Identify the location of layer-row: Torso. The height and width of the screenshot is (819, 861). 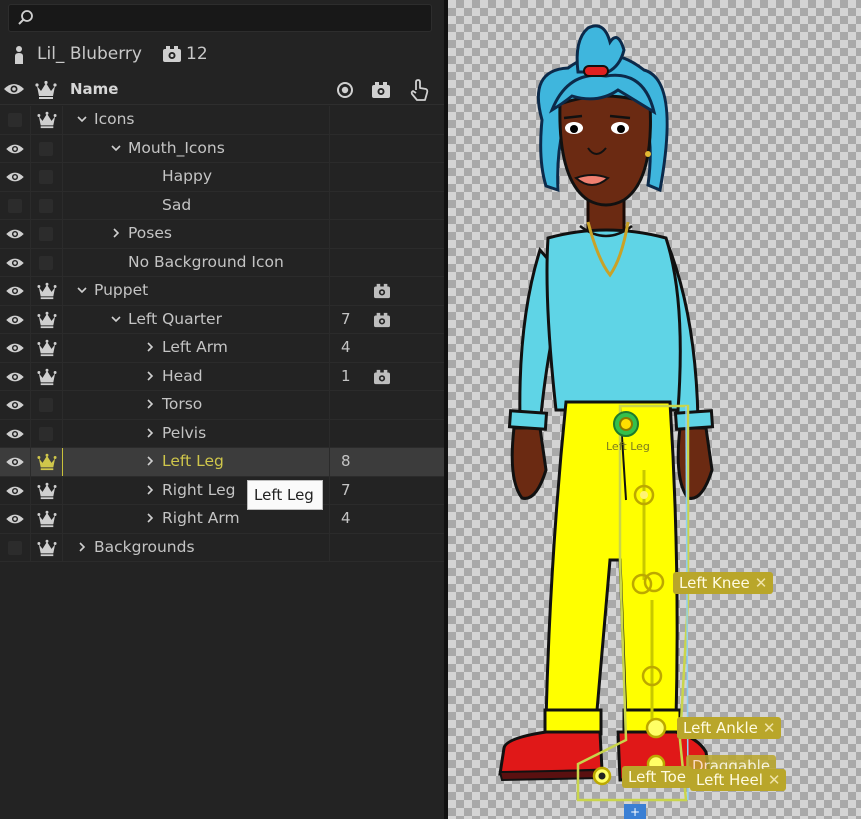
(222, 405).